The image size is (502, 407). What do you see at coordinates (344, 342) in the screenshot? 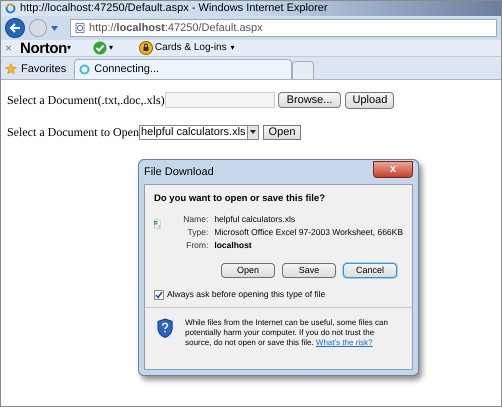
I see `risk-link: What's the risk?` at bounding box center [344, 342].